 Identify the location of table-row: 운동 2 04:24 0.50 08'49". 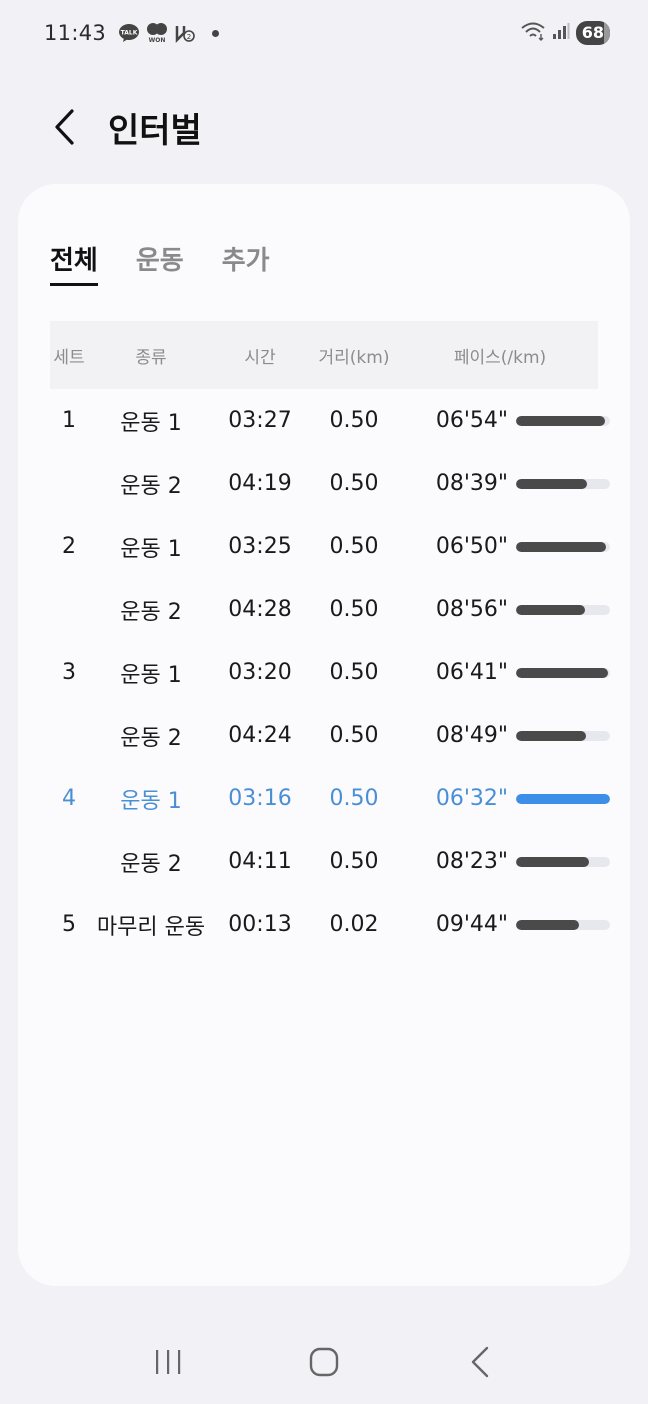
(330, 735).